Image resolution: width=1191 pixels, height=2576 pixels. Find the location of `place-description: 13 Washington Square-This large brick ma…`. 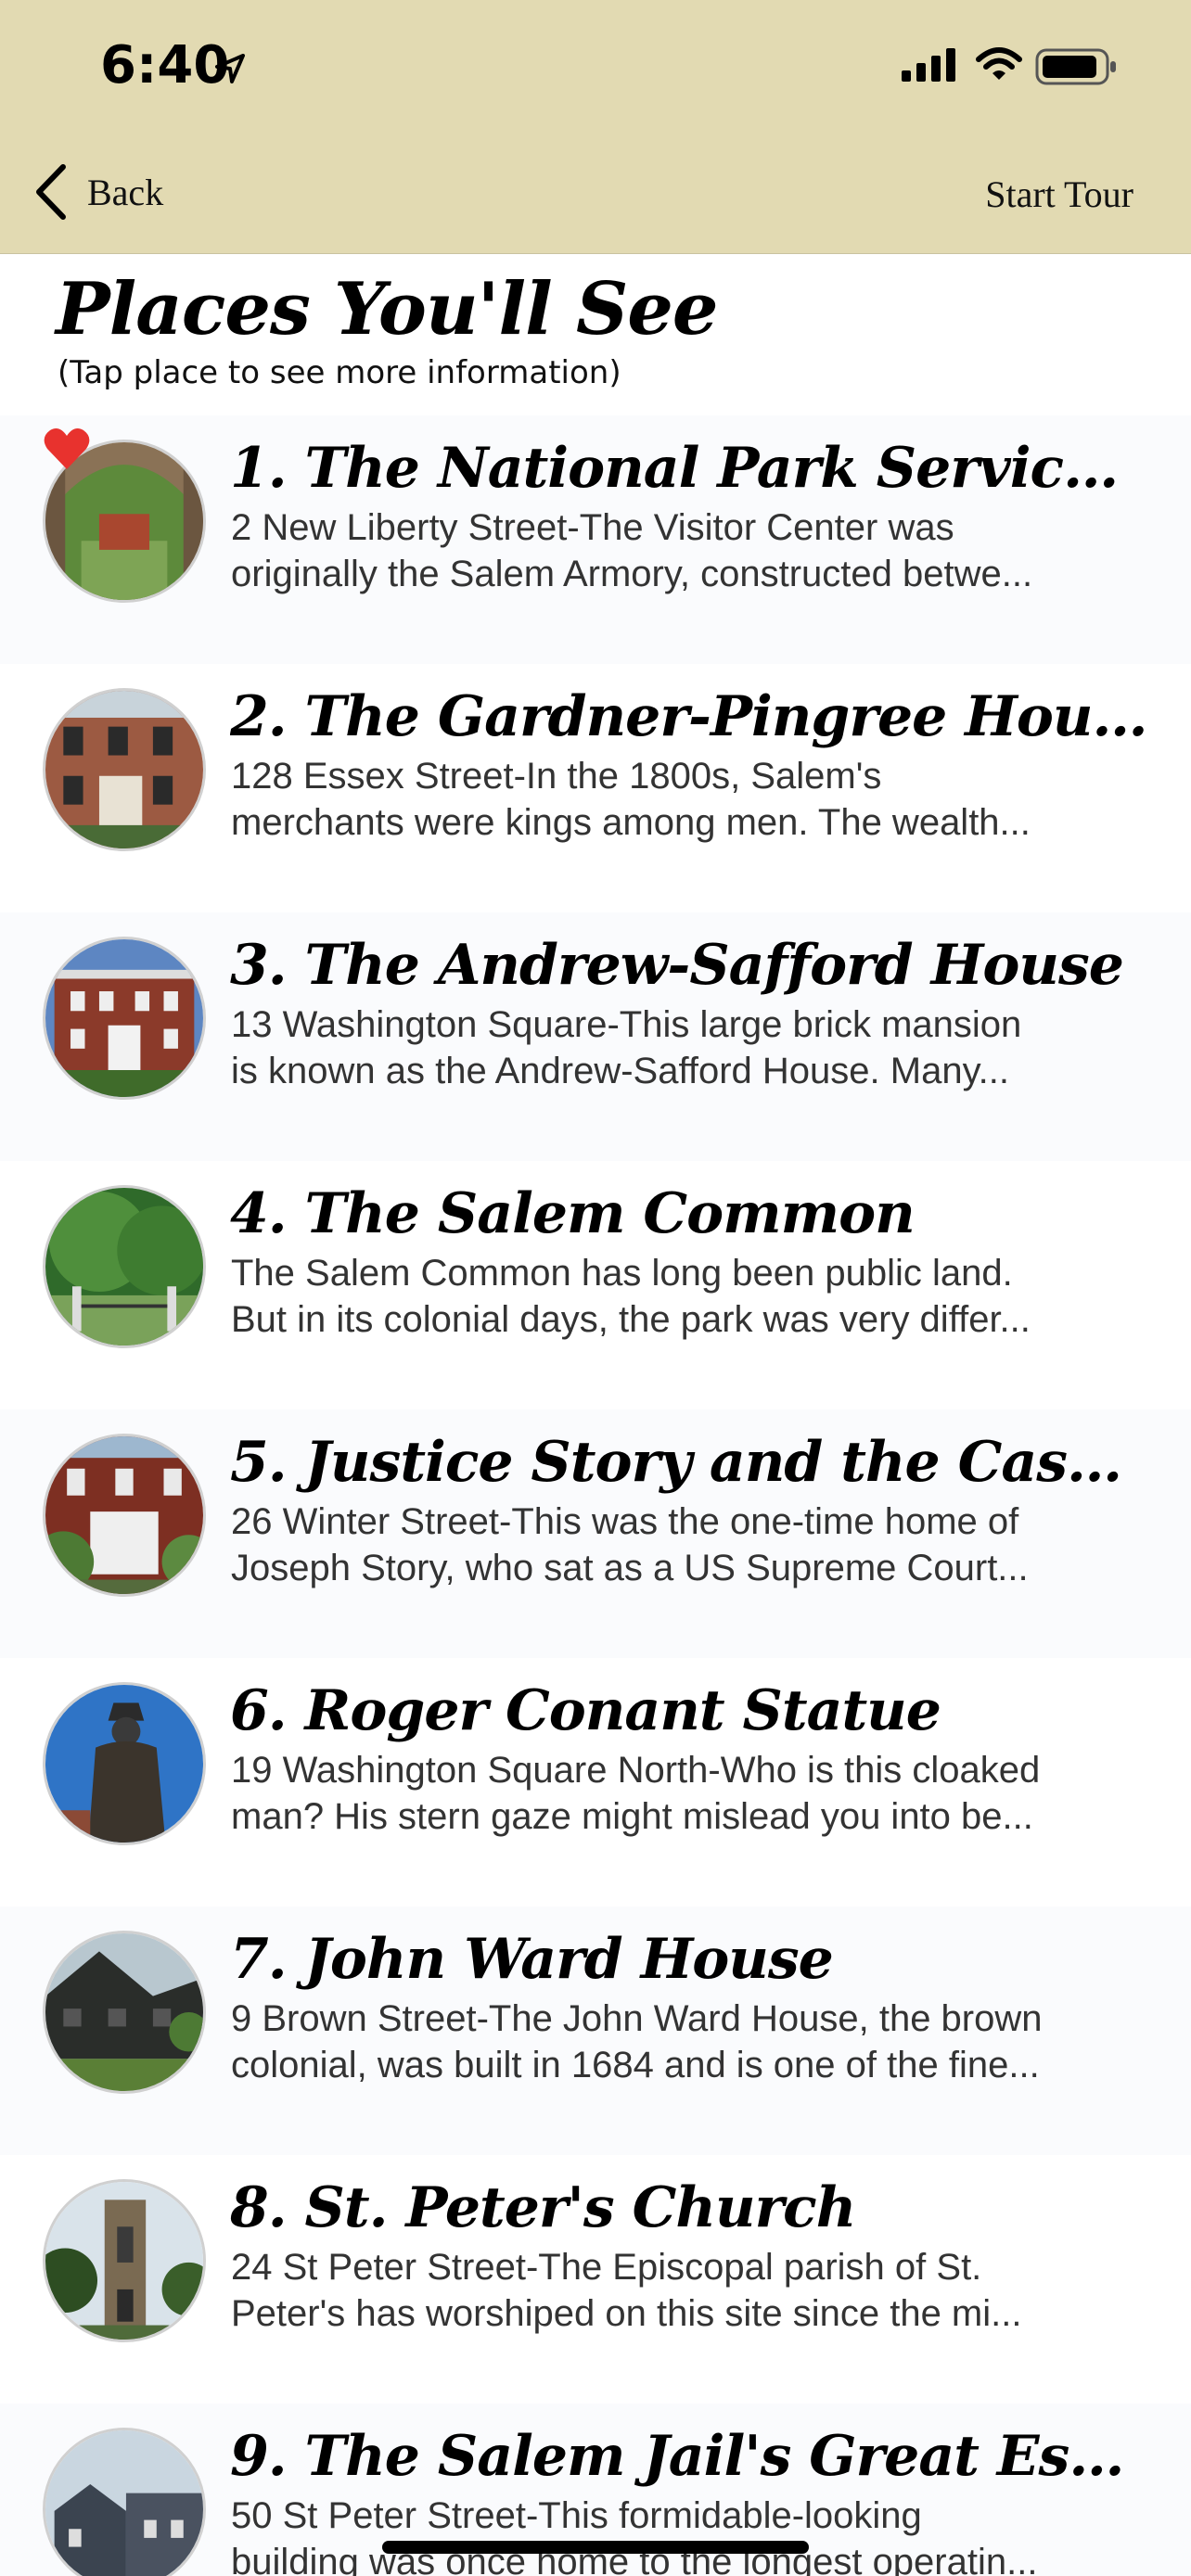

place-description: 13 Washington Square-This large brick ma… is located at coordinates (626, 1048).